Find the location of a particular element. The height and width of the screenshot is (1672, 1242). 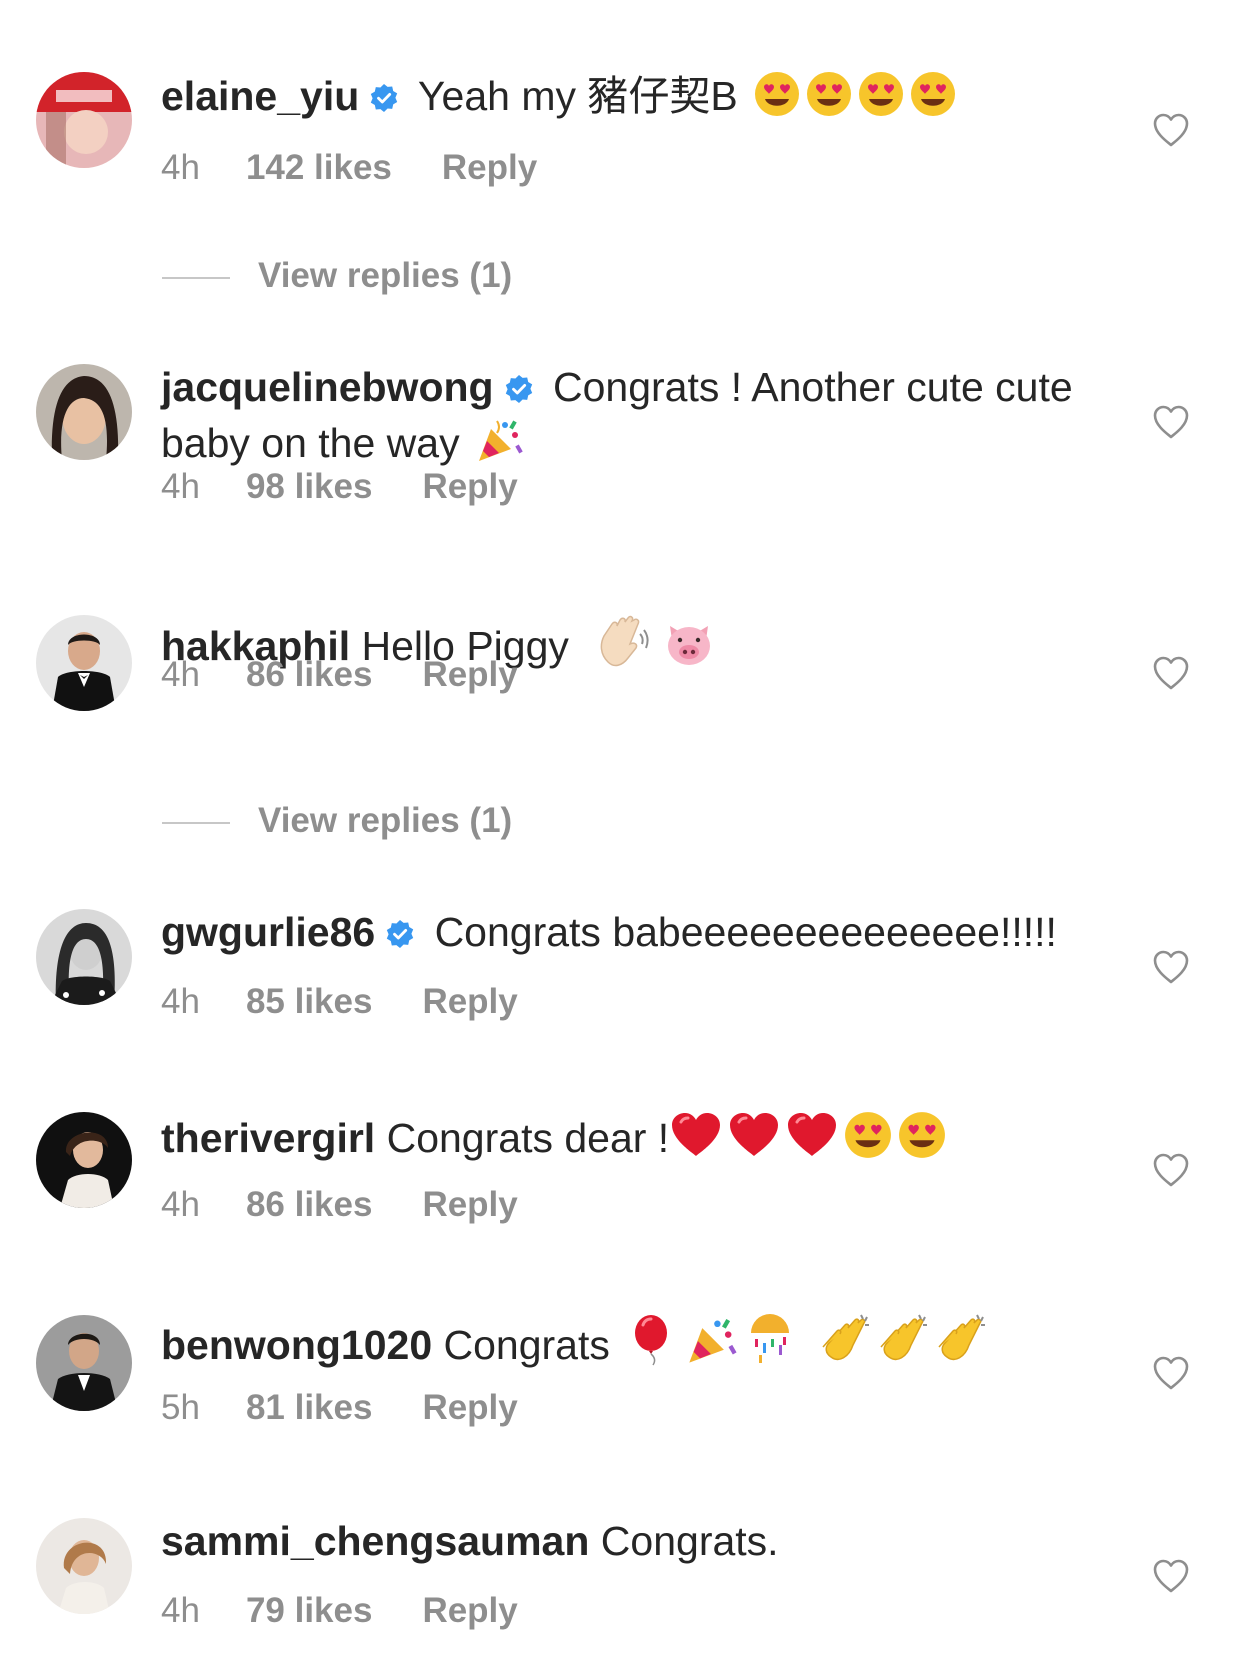

comment-text: therivergirl Congrats dear ! is located at coordinates (631, 1140).